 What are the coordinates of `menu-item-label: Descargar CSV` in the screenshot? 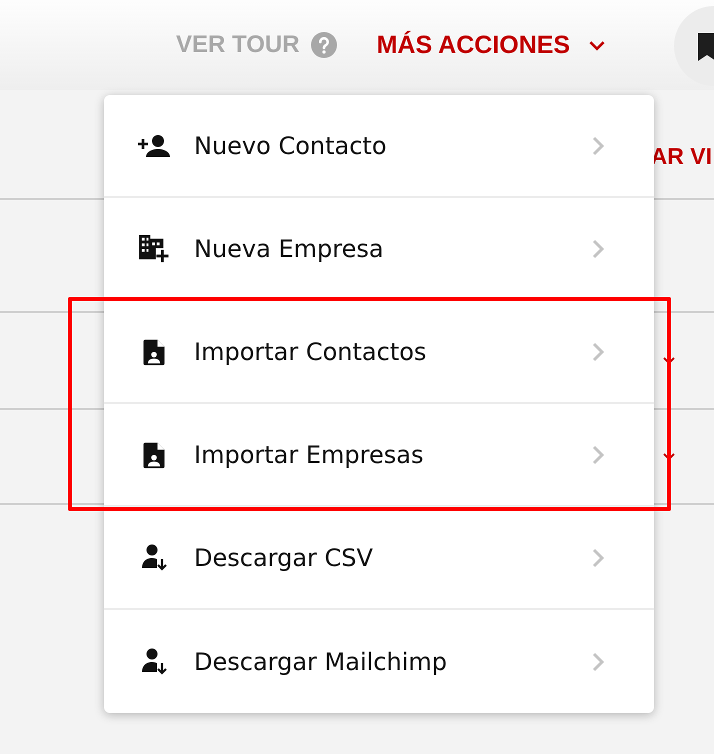 It's located at (284, 558).